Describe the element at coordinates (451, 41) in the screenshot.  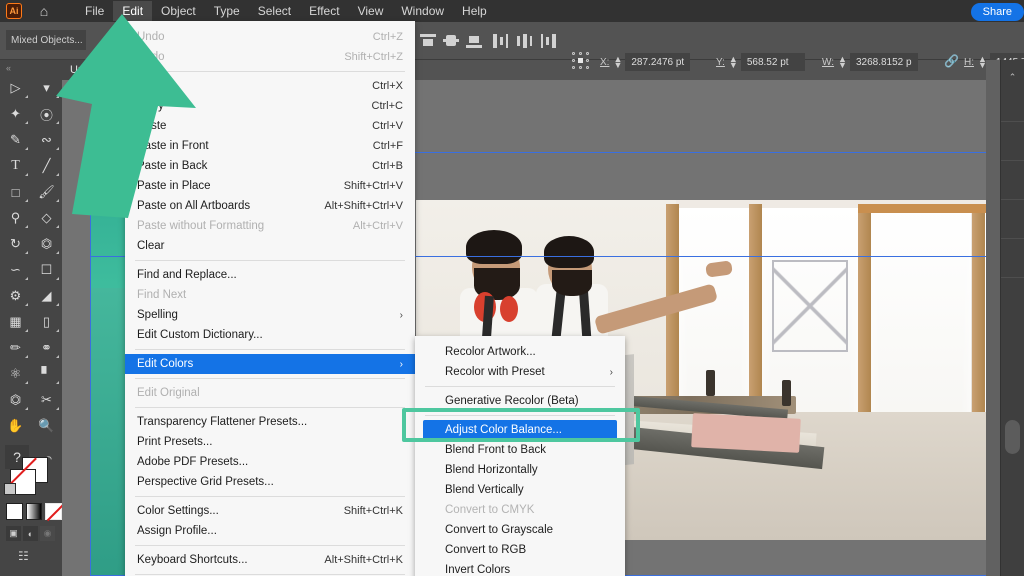
I see `align-vertical-center-icon` at that location.